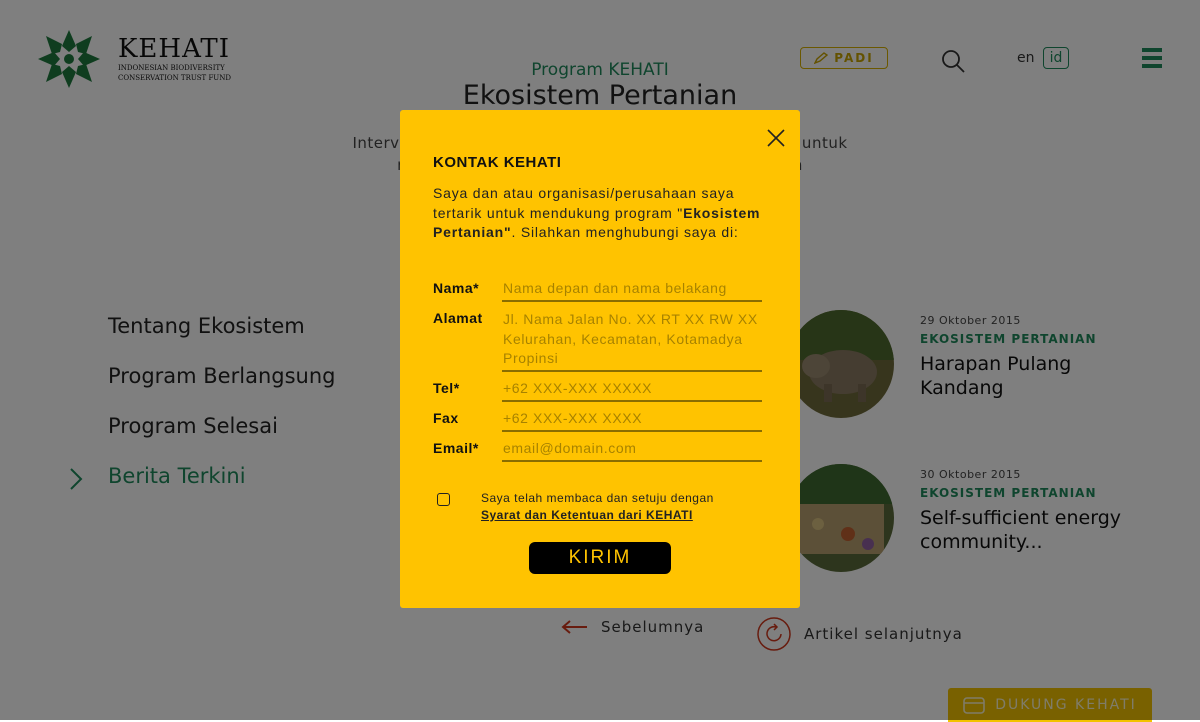  What do you see at coordinates (497, 162) in the screenshot?
I see `modal-title: KONTAK KEHATI` at bounding box center [497, 162].